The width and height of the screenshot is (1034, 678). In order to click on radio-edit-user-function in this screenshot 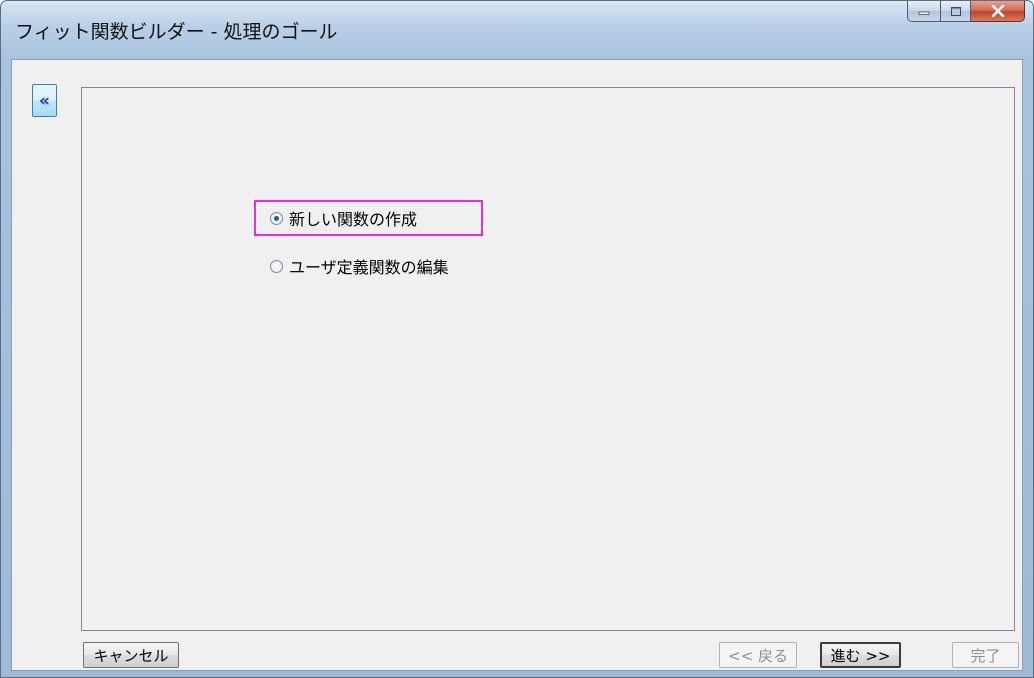, I will do `click(276, 266)`.